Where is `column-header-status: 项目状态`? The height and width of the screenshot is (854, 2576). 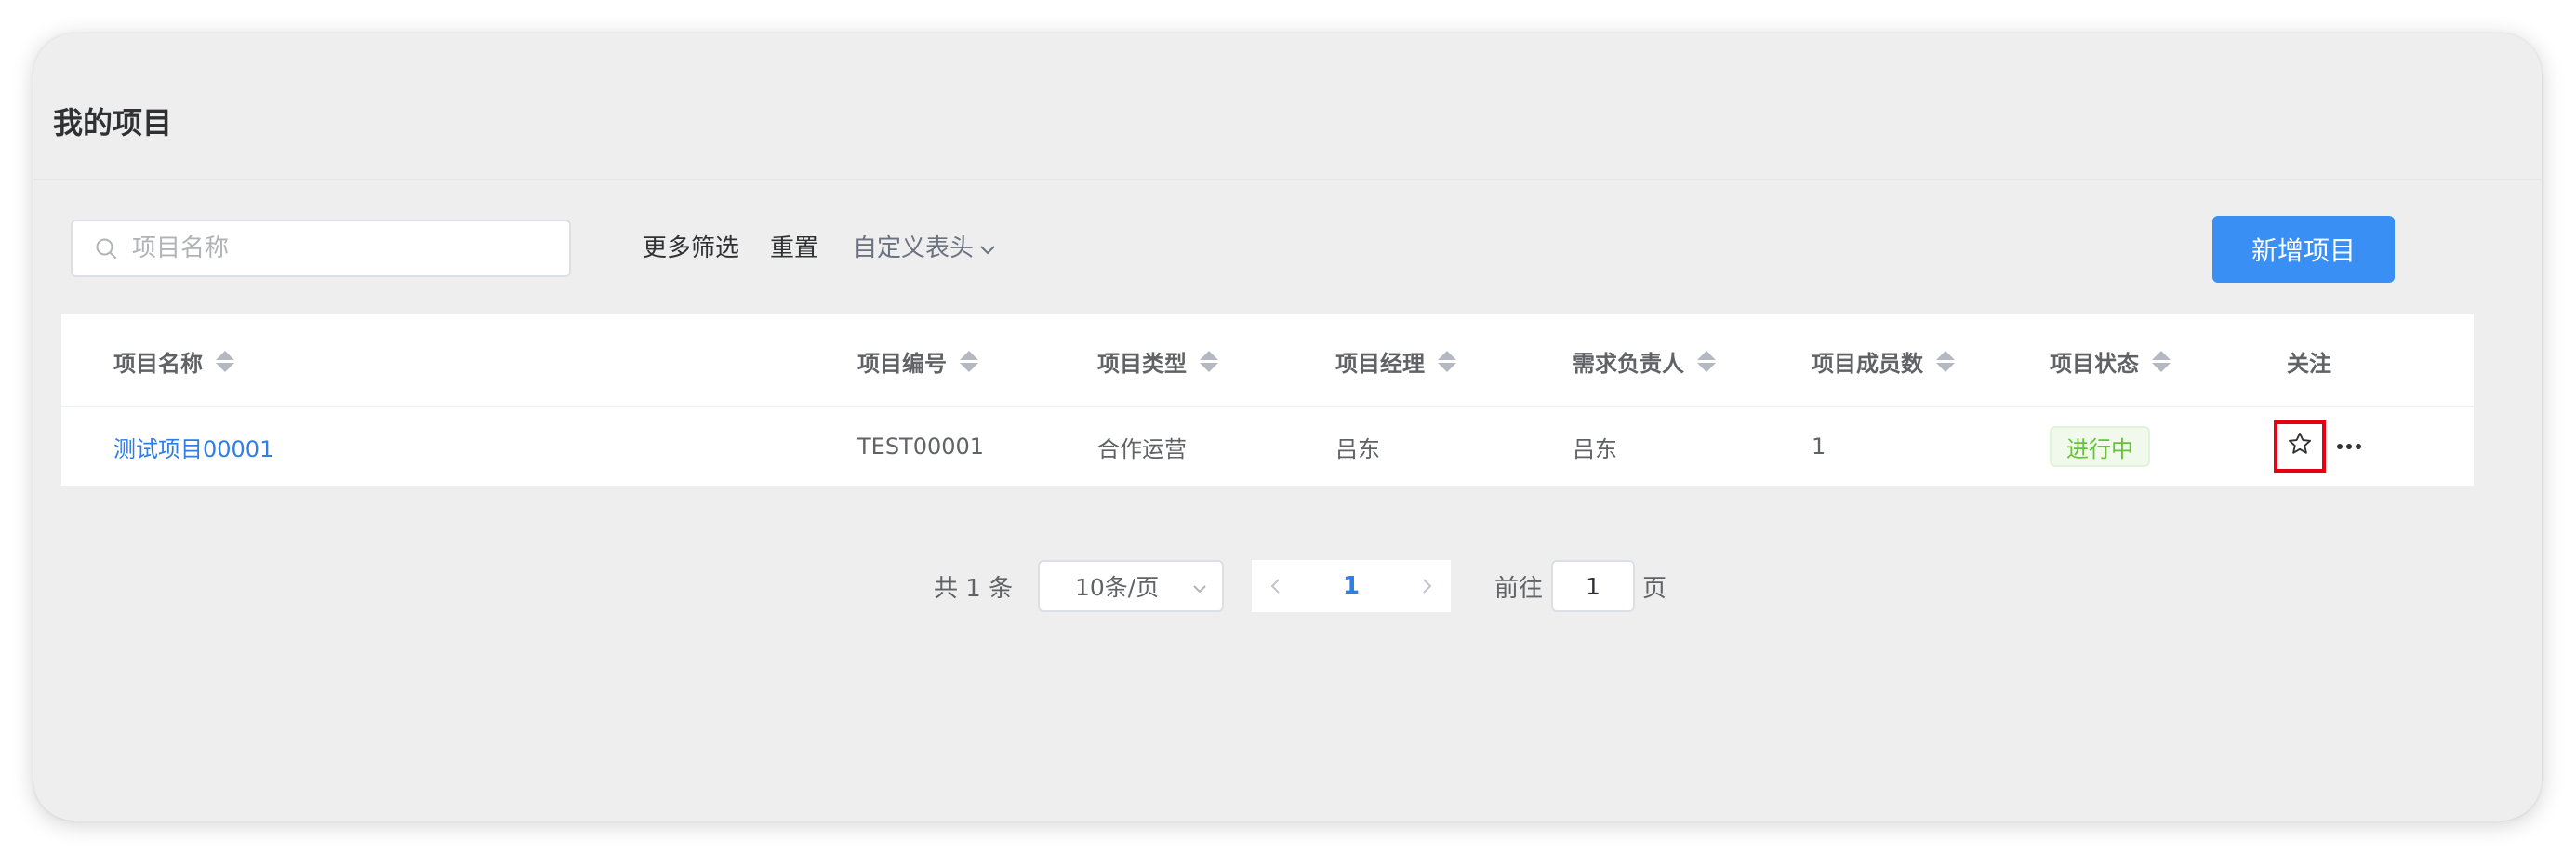 column-header-status: 项目状态 is located at coordinates (2110, 360).